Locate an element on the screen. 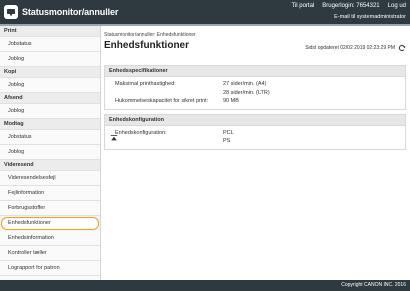  section-print: Print is located at coordinates (50, 31).